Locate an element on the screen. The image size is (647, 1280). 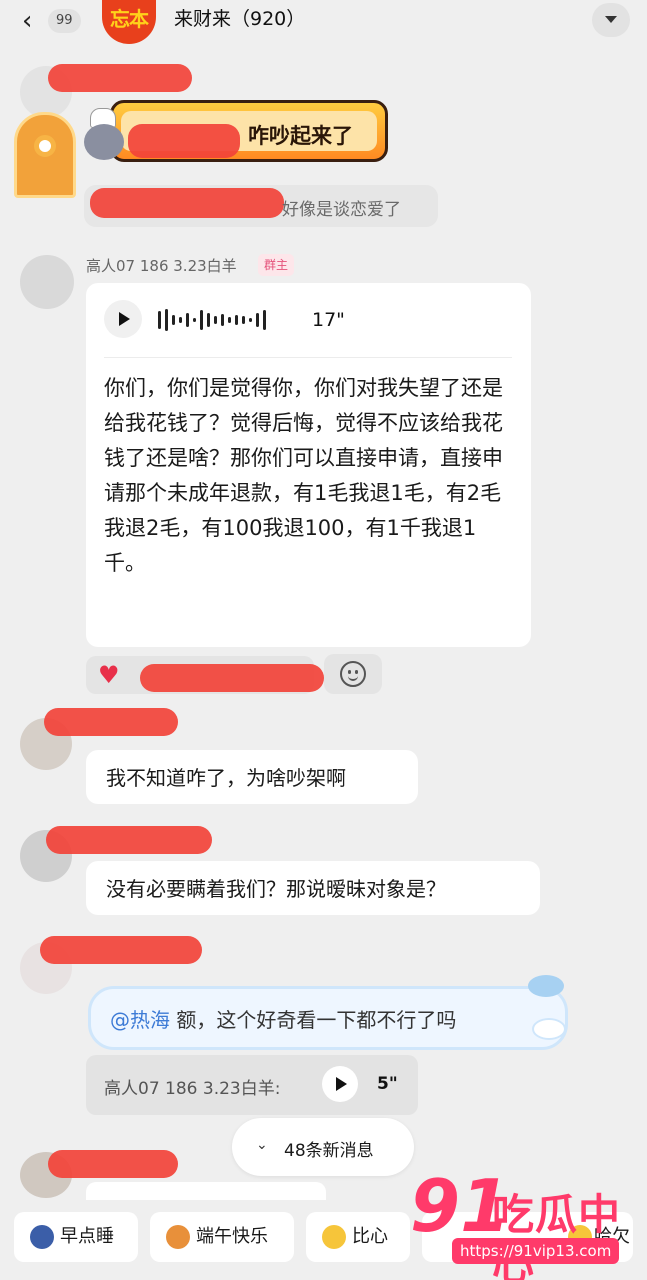
unread-count-badge: 99 is located at coordinates (64, 21).